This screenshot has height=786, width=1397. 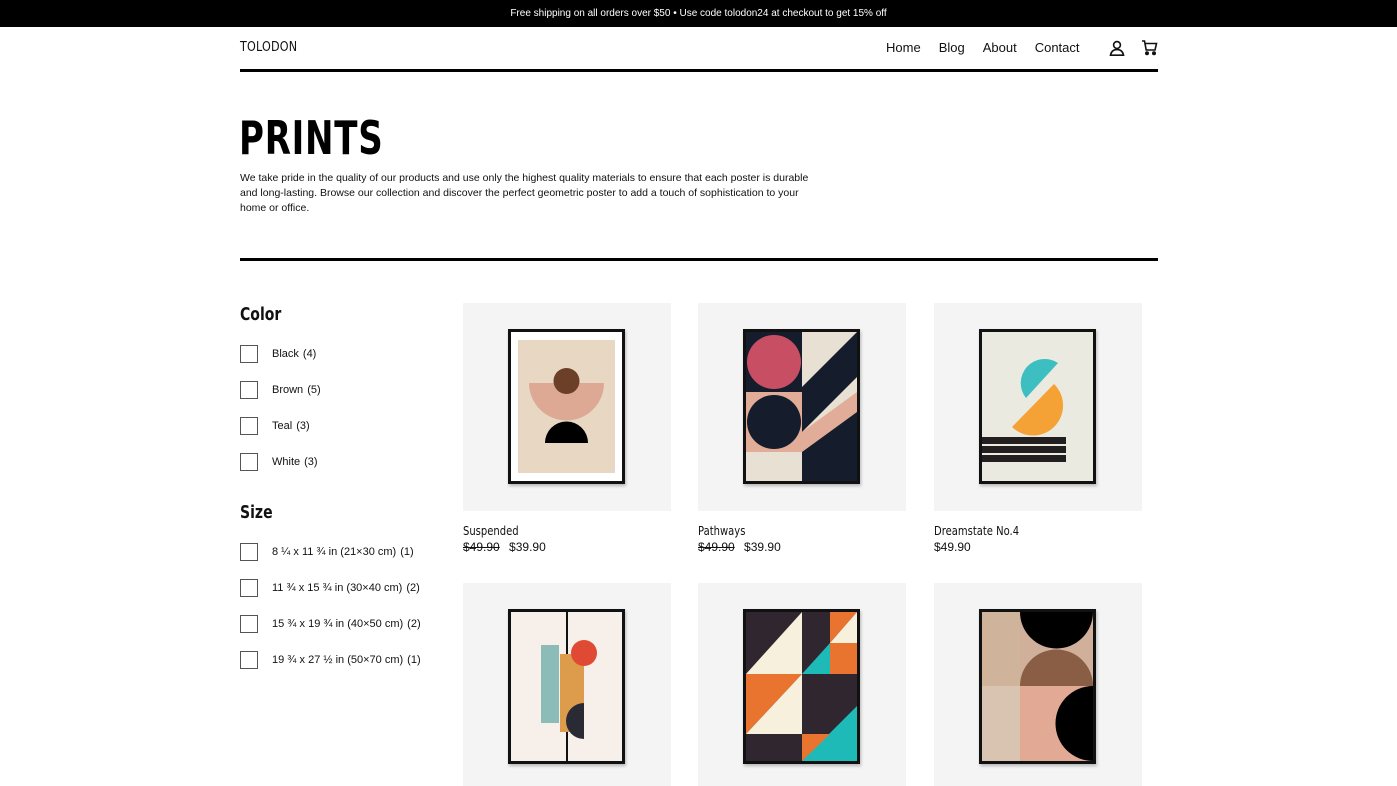 I want to click on filter-size-21x30: 8 ¼ x 11 ¾ in (21×30 cm) (1), so click(x=327, y=552).